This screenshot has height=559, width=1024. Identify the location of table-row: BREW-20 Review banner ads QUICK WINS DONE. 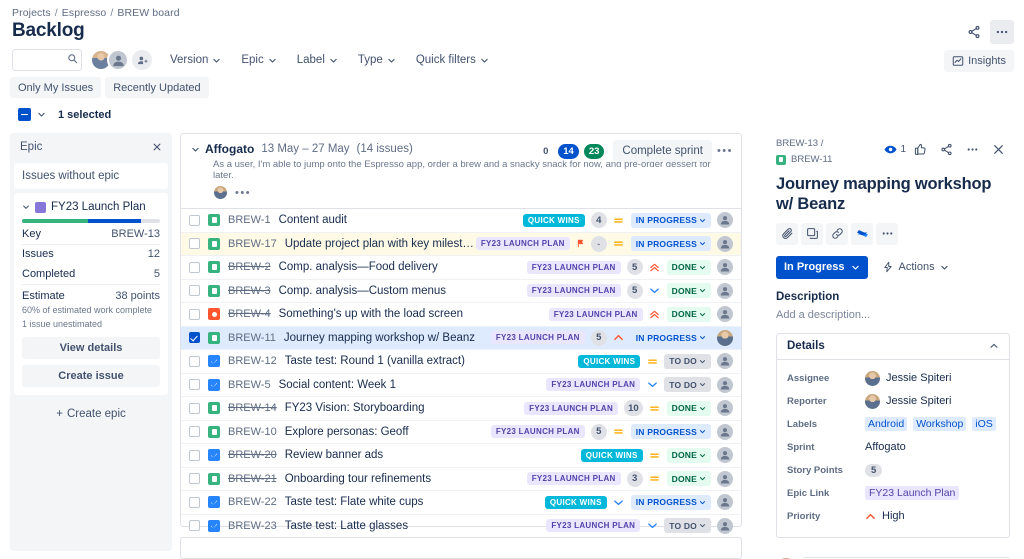
(461, 456).